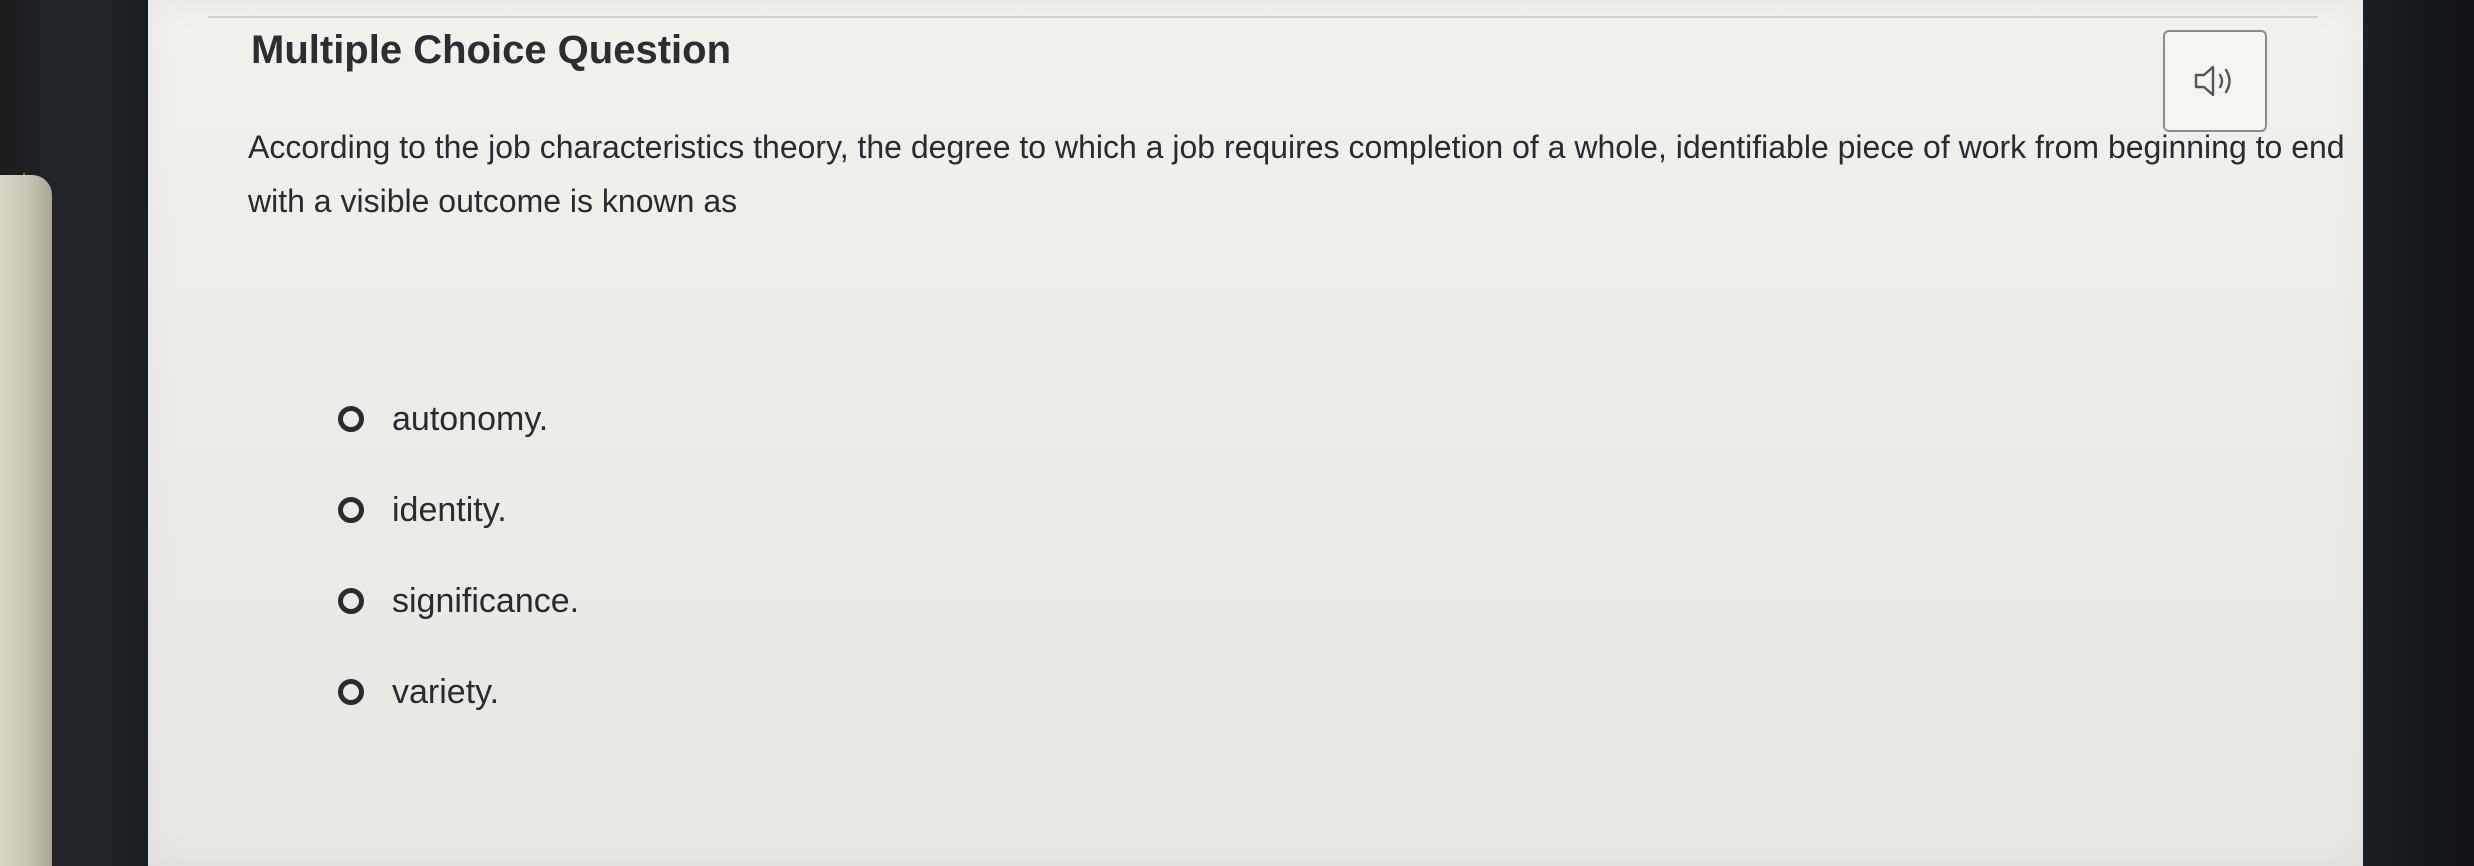 This screenshot has width=2474, height=866. I want to click on option-variety: variety., so click(458, 692).